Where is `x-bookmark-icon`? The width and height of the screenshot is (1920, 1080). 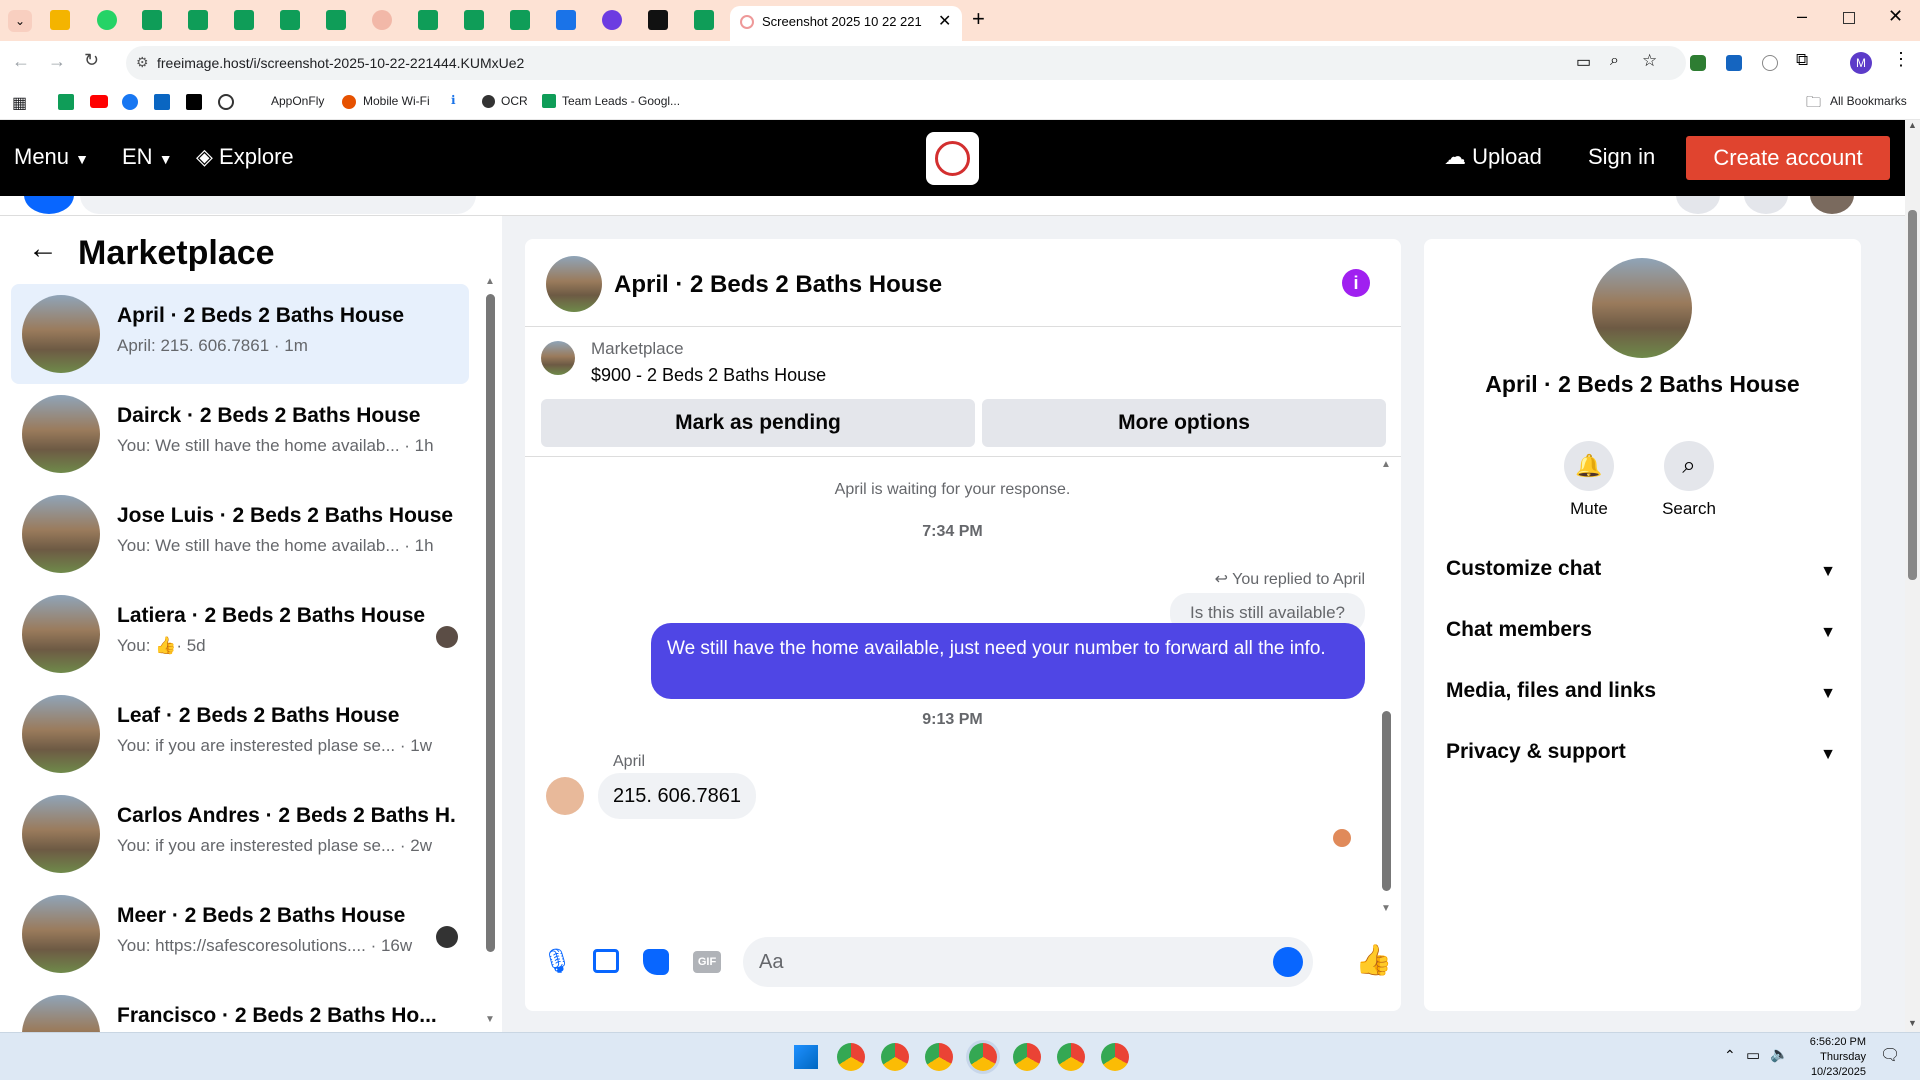
x-bookmark-icon is located at coordinates (194, 102).